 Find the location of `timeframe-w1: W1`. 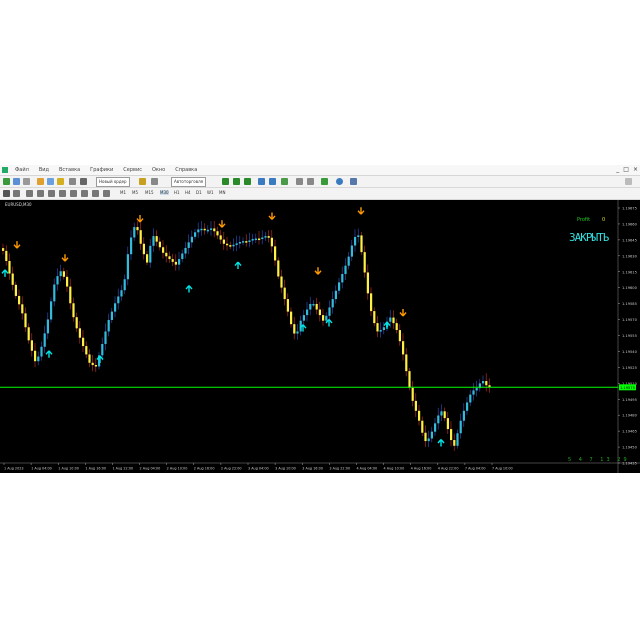

timeframe-w1: W1 is located at coordinates (210, 192).